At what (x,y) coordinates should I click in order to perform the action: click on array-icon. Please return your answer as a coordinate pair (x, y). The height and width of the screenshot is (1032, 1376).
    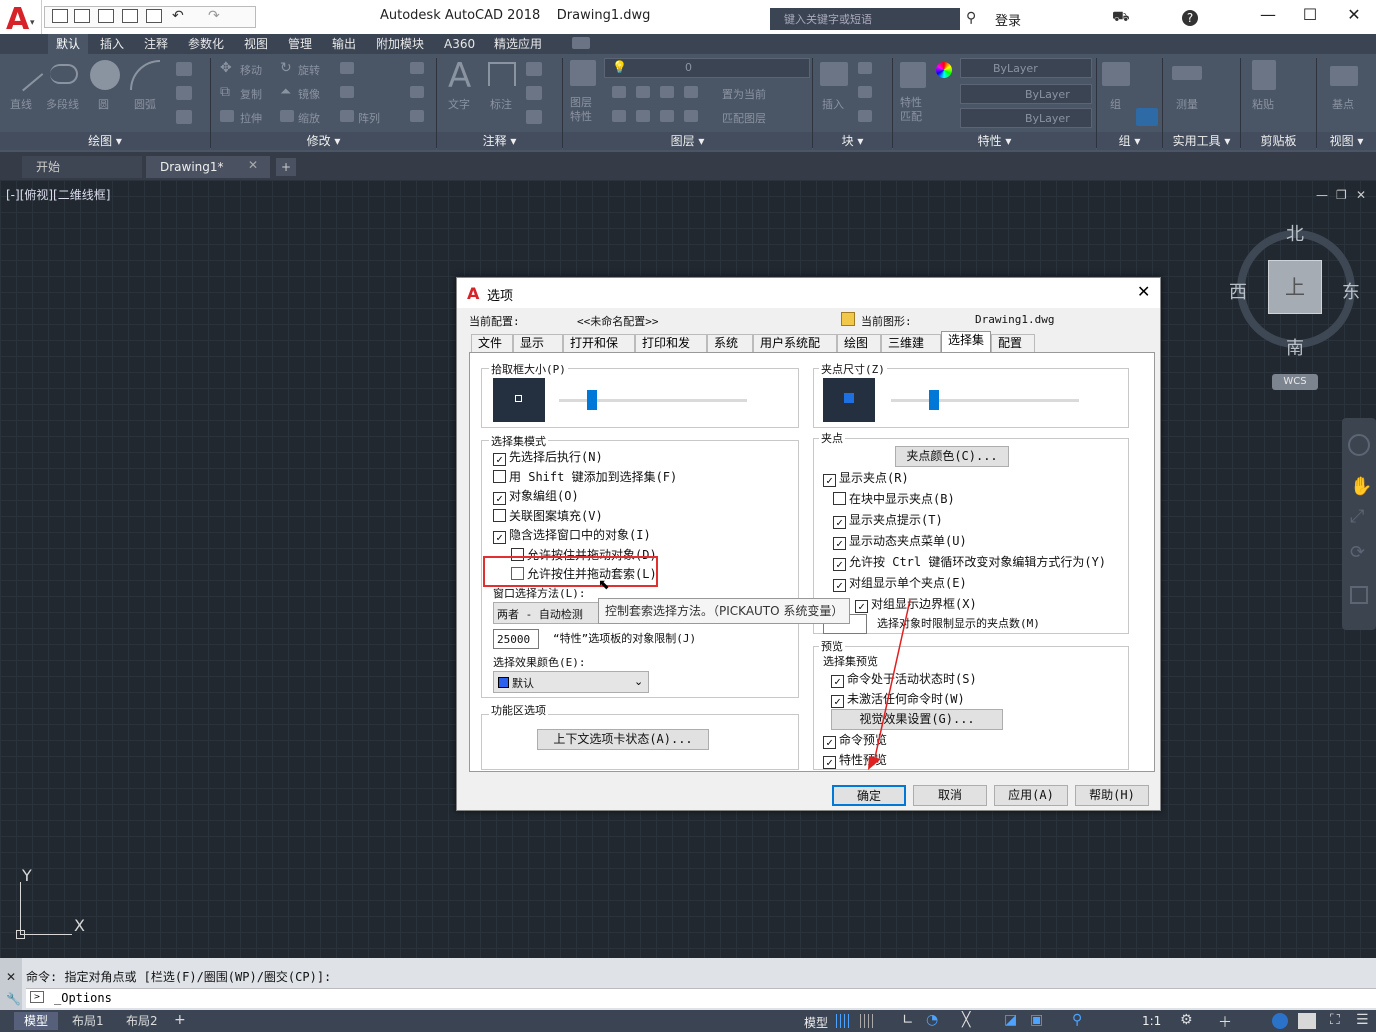
    Looking at the image, I should click on (347, 116).